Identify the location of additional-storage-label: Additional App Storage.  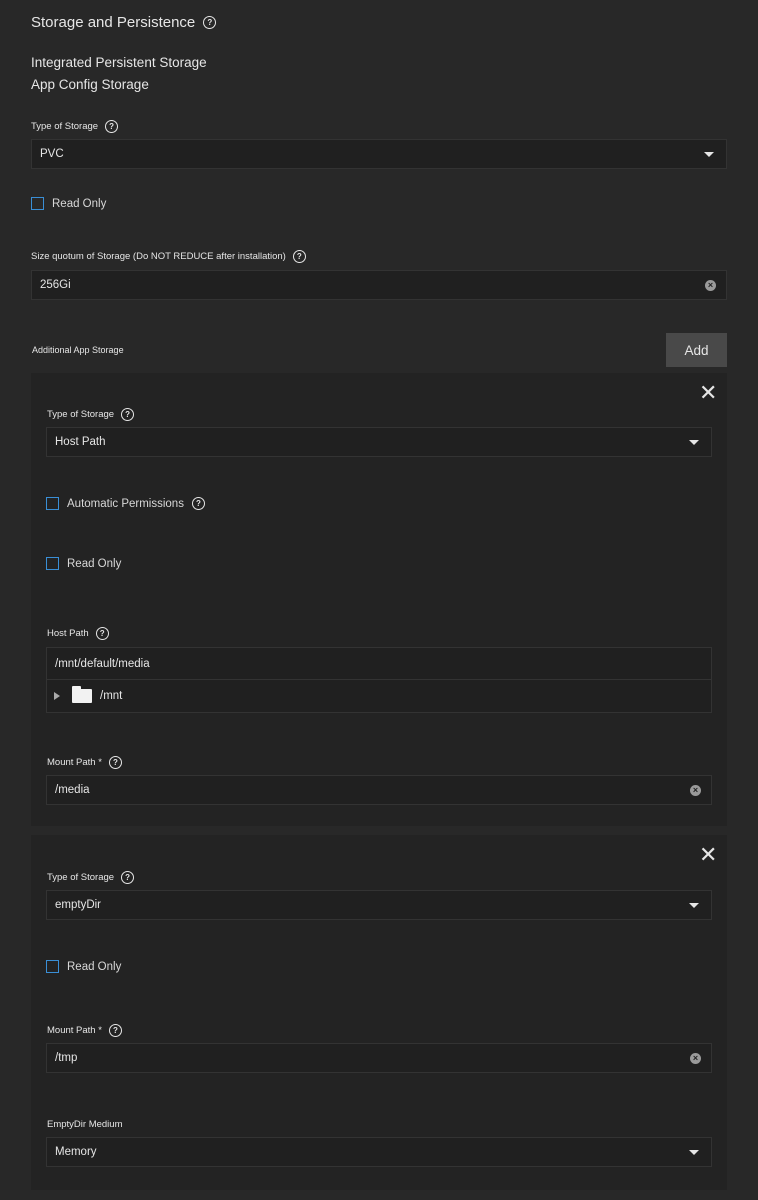
(78, 350).